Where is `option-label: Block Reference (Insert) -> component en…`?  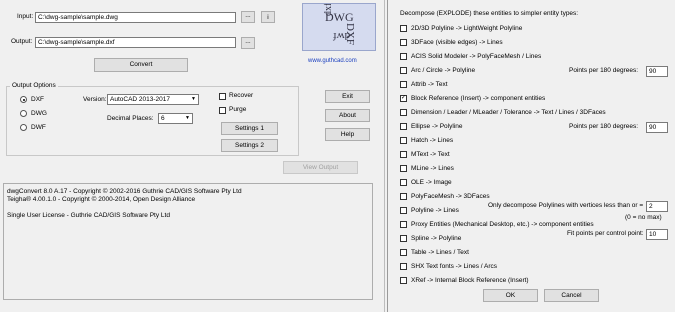
option-label: Block Reference (Insert) -> component en… is located at coordinates (478, 98).